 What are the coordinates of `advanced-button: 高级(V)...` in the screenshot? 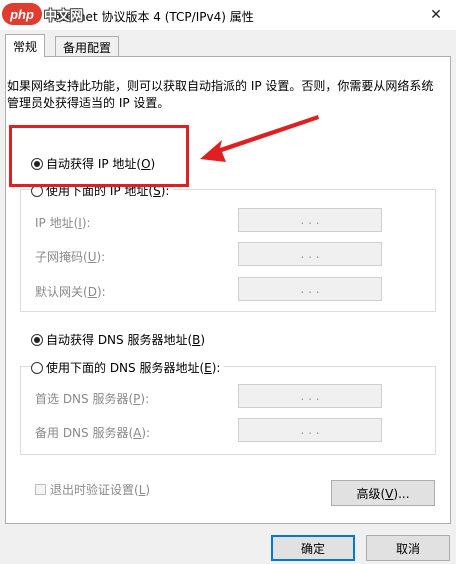 It's located at (383, 493).